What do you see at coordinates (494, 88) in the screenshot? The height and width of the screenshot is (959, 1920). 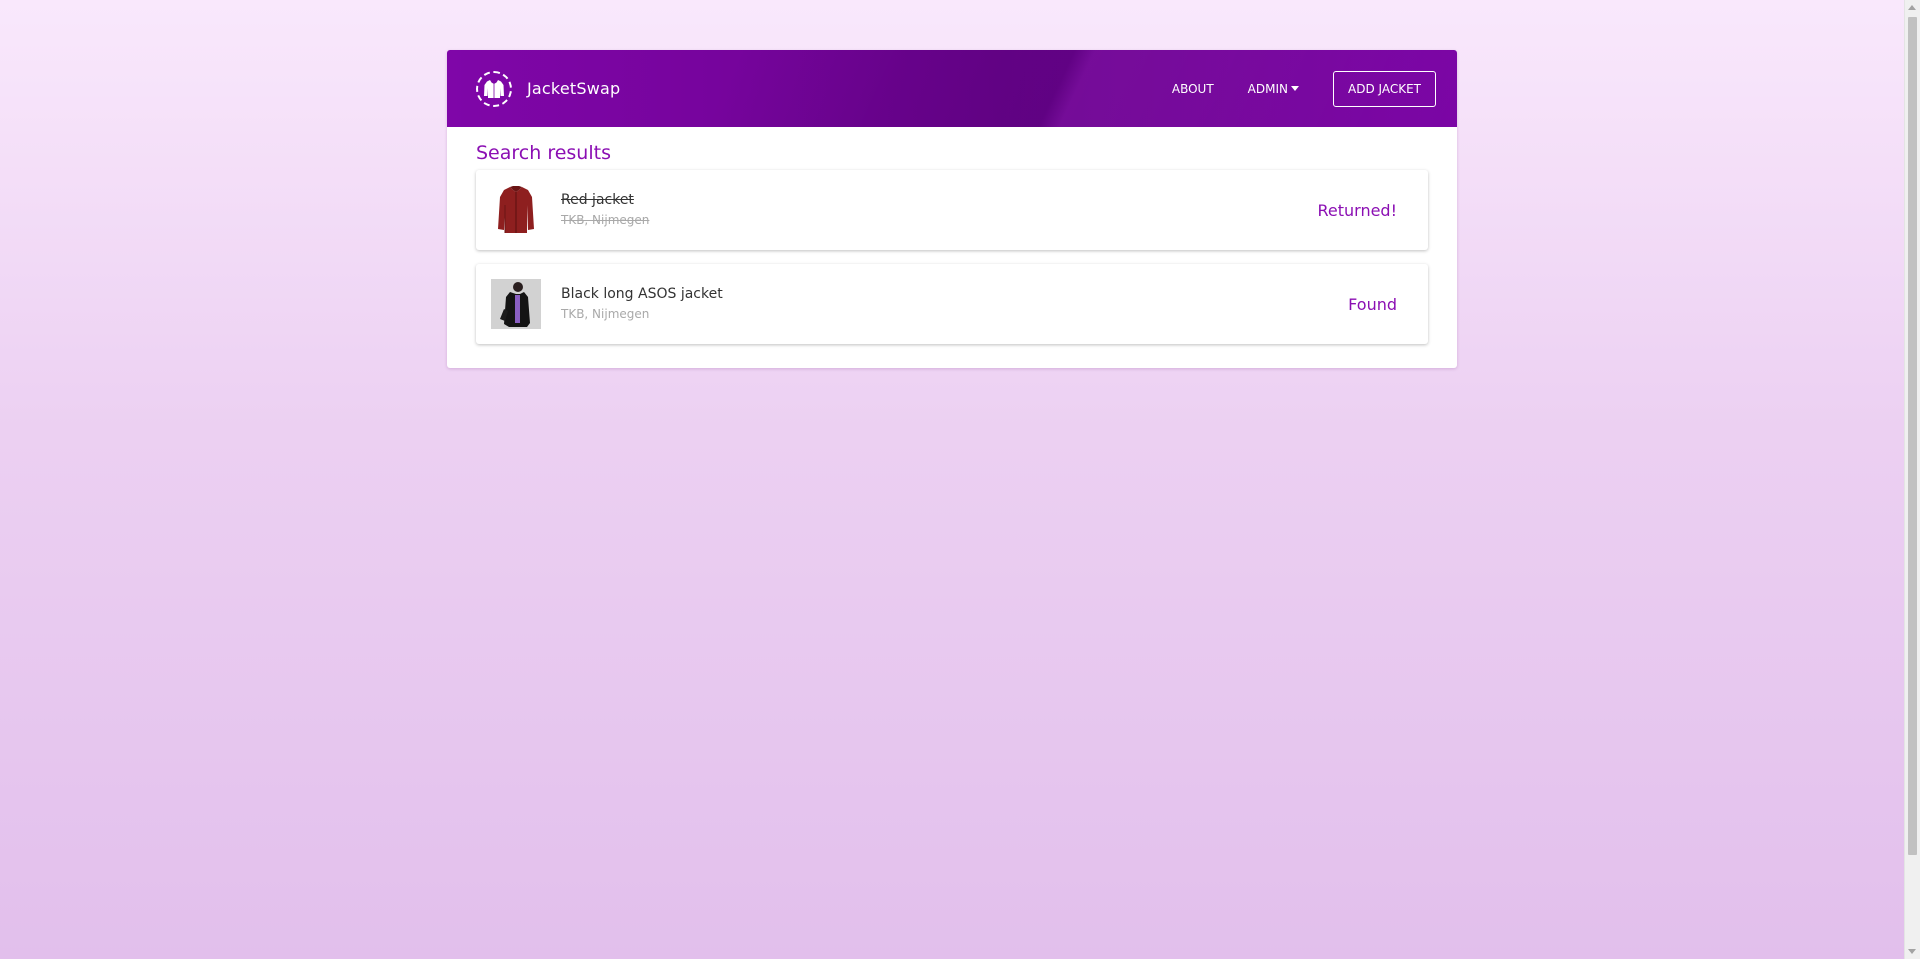 I see `jacket-icon` at bounding box center [494, 88].